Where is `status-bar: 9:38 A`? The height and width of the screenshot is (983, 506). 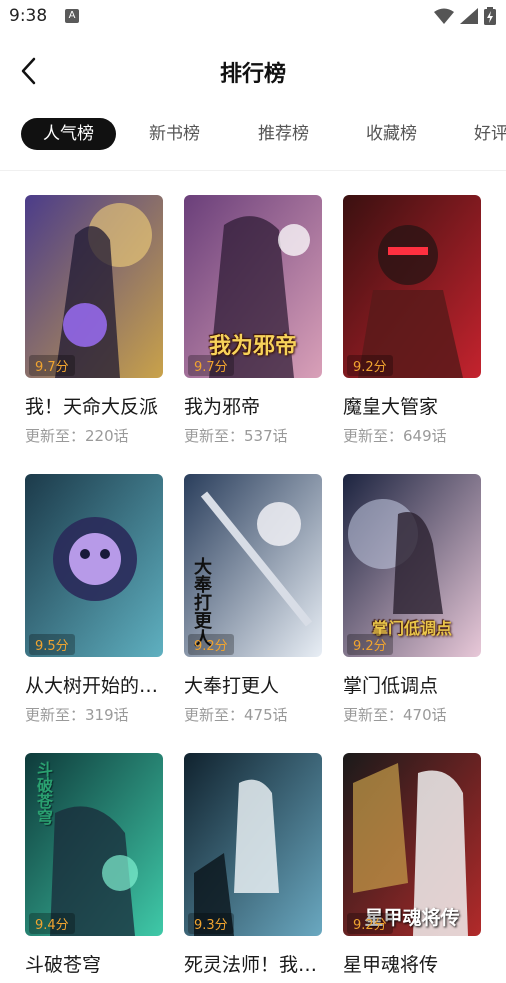 status-bar: 9:38 A is located at coordinates (253, 17).